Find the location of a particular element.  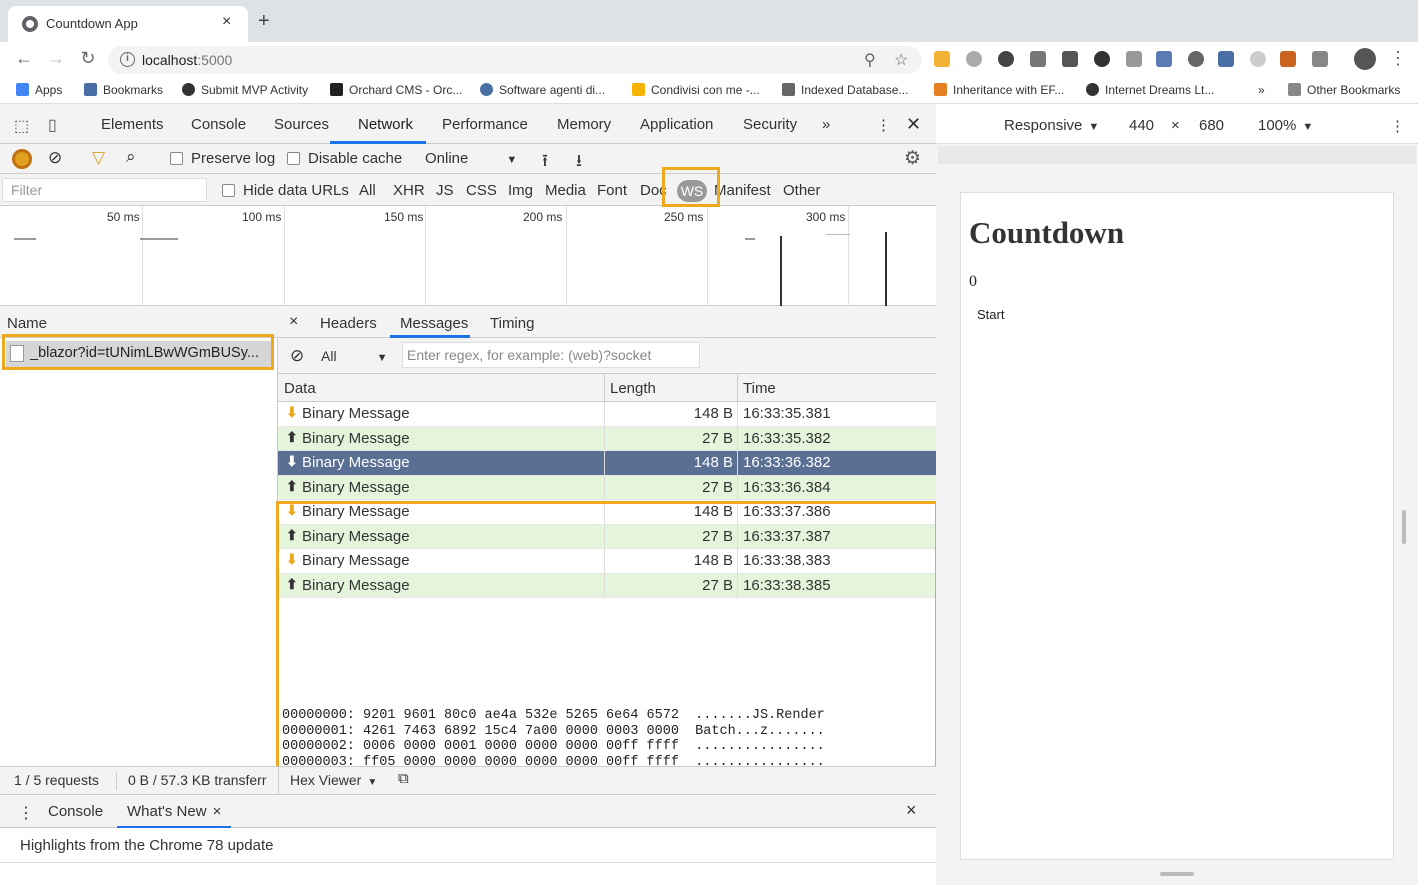

address-bar: i localhost:5000 ⚲ ☆ is located at coordinates (515, 60).